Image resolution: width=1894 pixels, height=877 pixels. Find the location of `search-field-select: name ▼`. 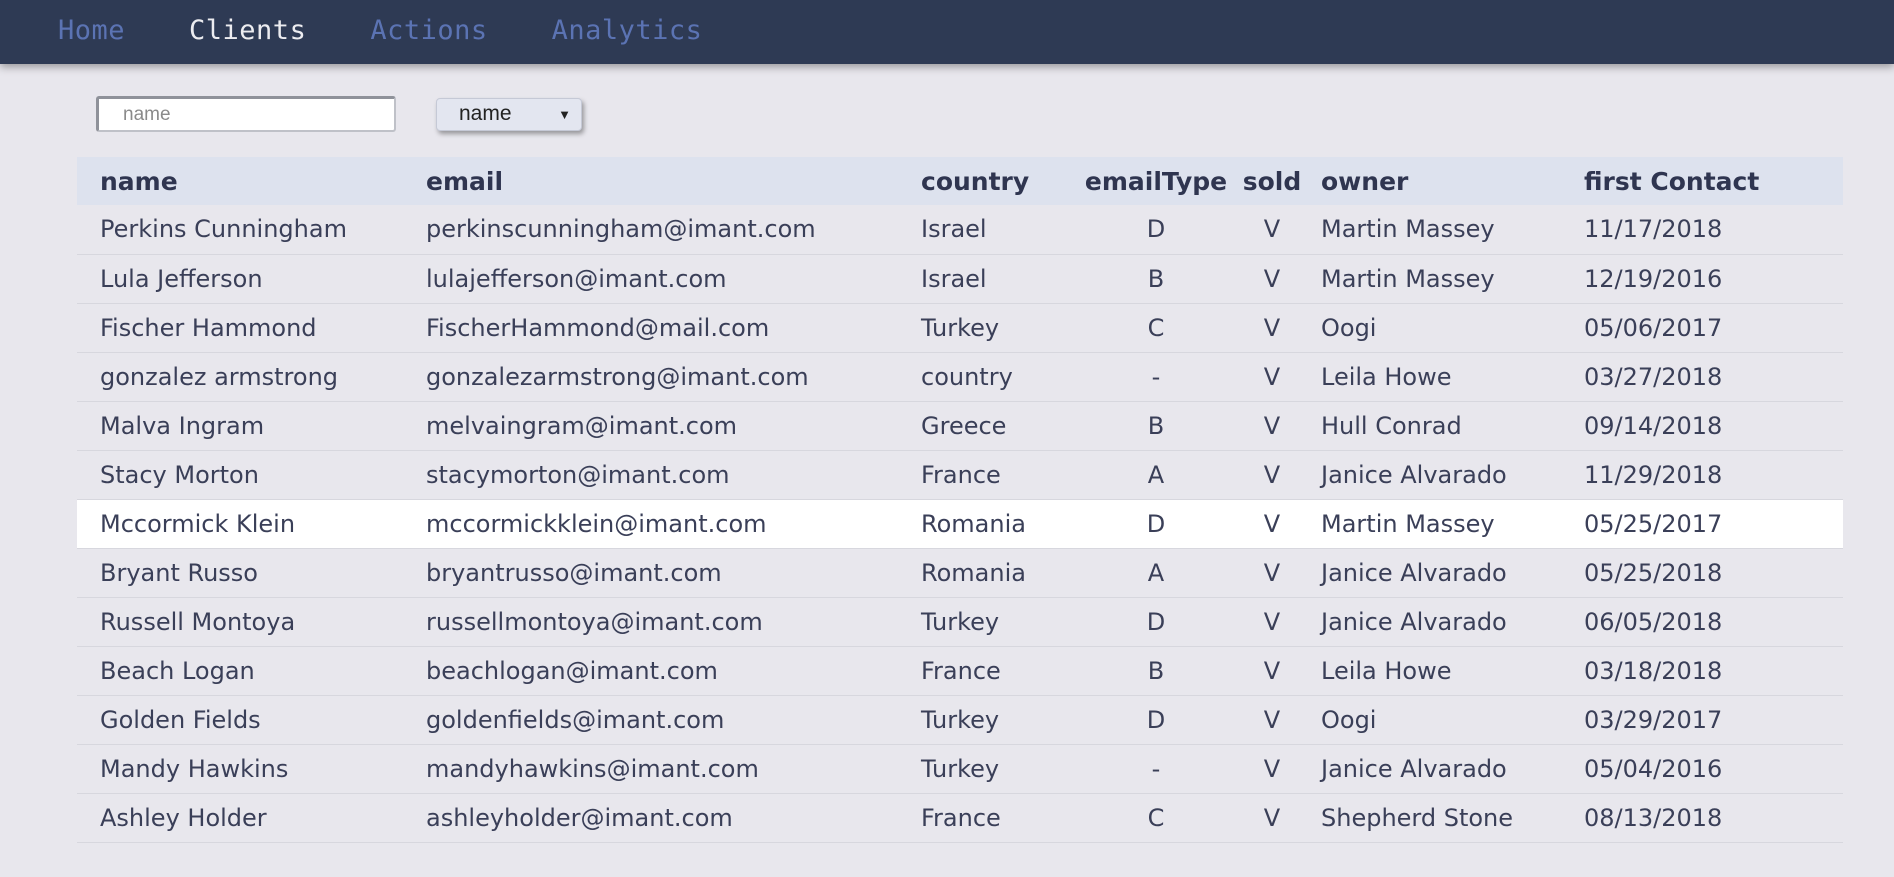

search-field-select: name ▼ is located at coordinates (509, 114).